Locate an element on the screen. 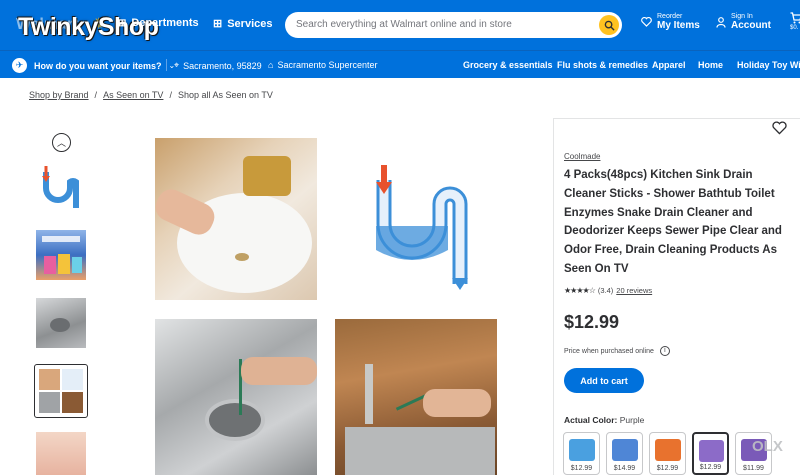 This screenshot has width=800, height=475. grid-icon: ⊞ is located at coordinates (122, 23).